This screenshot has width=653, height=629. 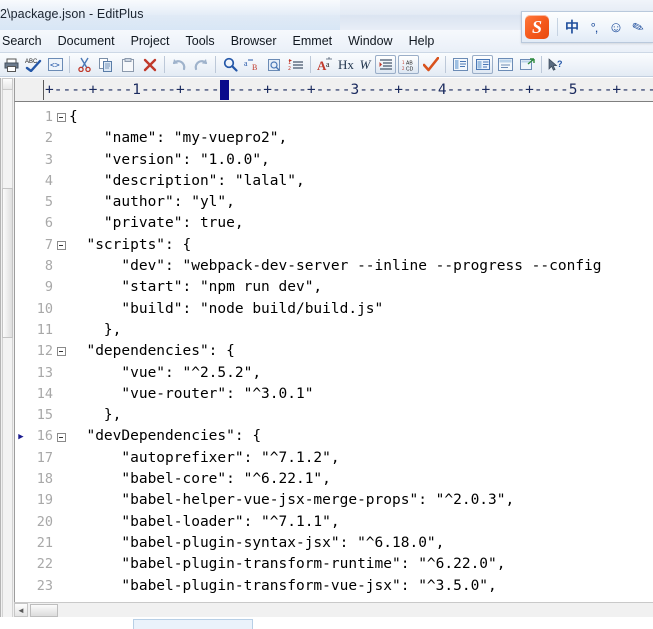 I want to click on code-line-text: {, so click(x=73, y=117).